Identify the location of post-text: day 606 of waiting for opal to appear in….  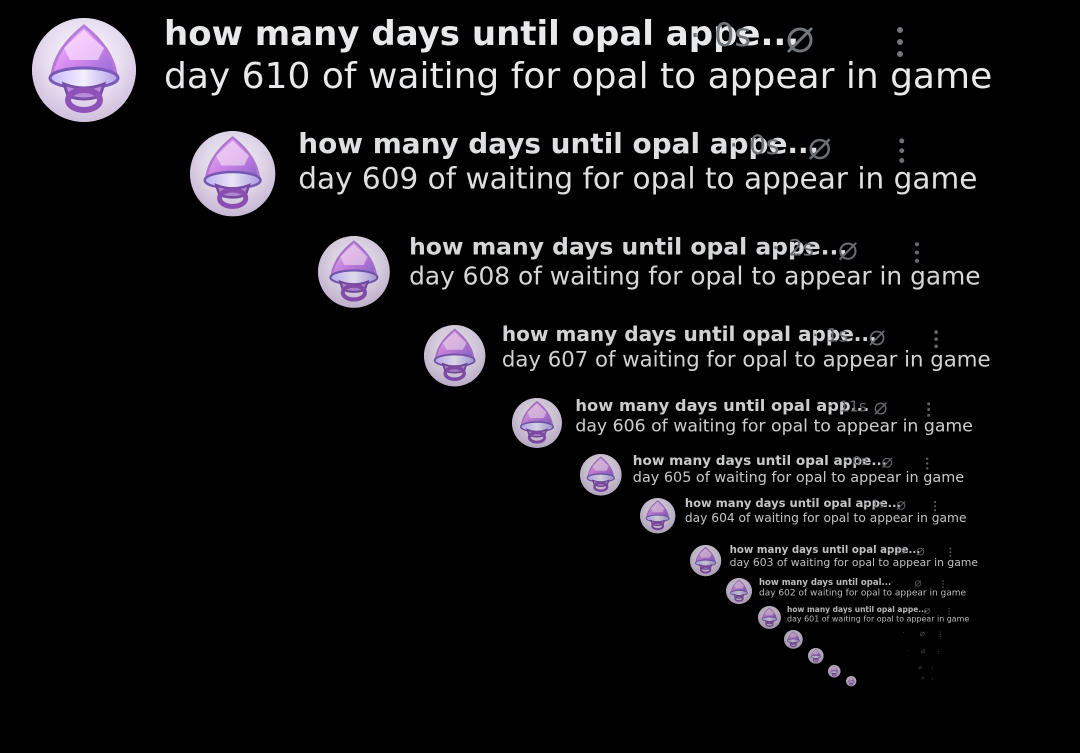
(774, 426).